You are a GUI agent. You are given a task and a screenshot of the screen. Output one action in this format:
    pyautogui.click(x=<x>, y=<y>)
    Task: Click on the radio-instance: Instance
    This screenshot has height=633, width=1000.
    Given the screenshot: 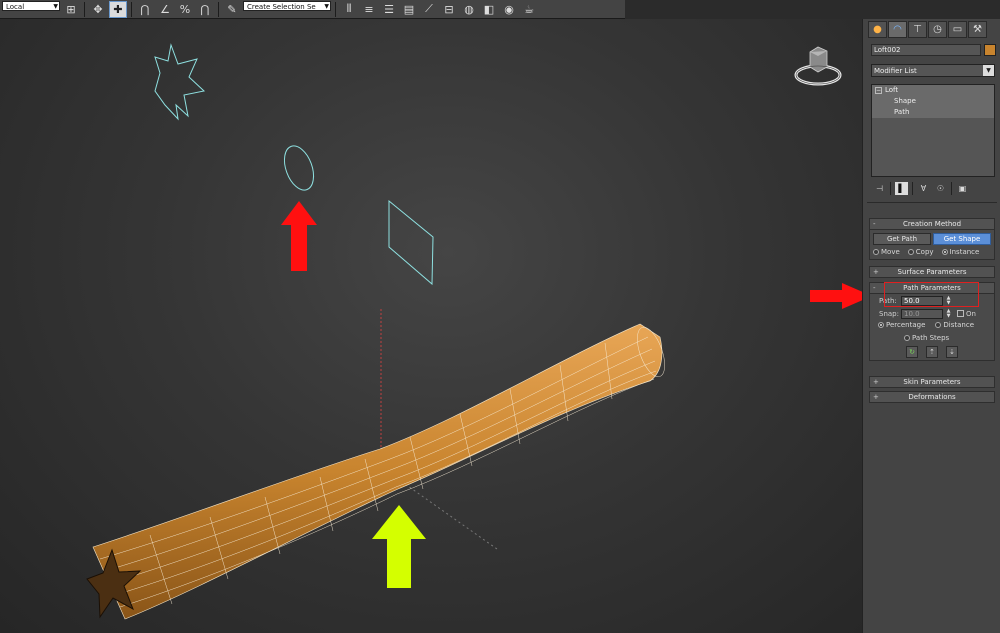 What is the action you would take?
    pyautogui.click(x=960, y=252)
    